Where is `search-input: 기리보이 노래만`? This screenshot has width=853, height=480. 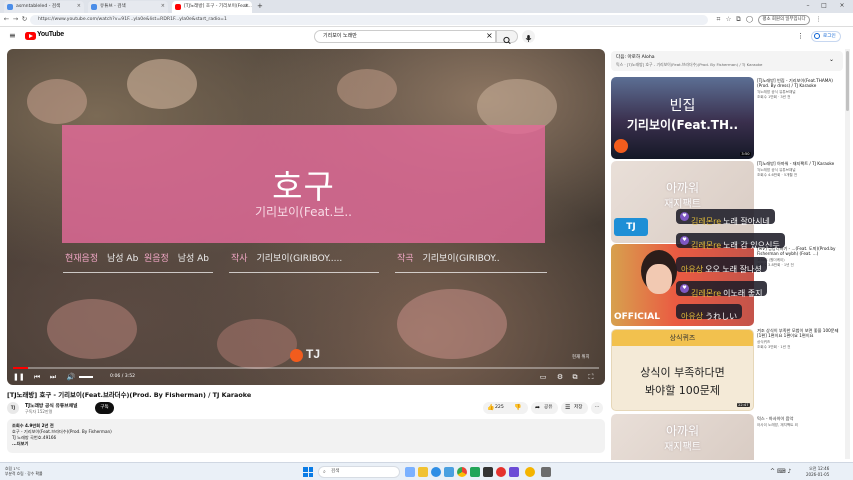 search-input: 기리보이 노래만 is located at coordinates (405, 36).